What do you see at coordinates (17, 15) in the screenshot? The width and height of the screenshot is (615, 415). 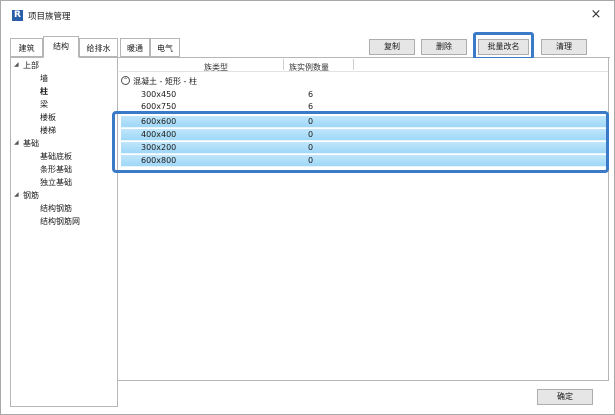 I see `revit-app-icon: R` at bounding box center [17, 15].